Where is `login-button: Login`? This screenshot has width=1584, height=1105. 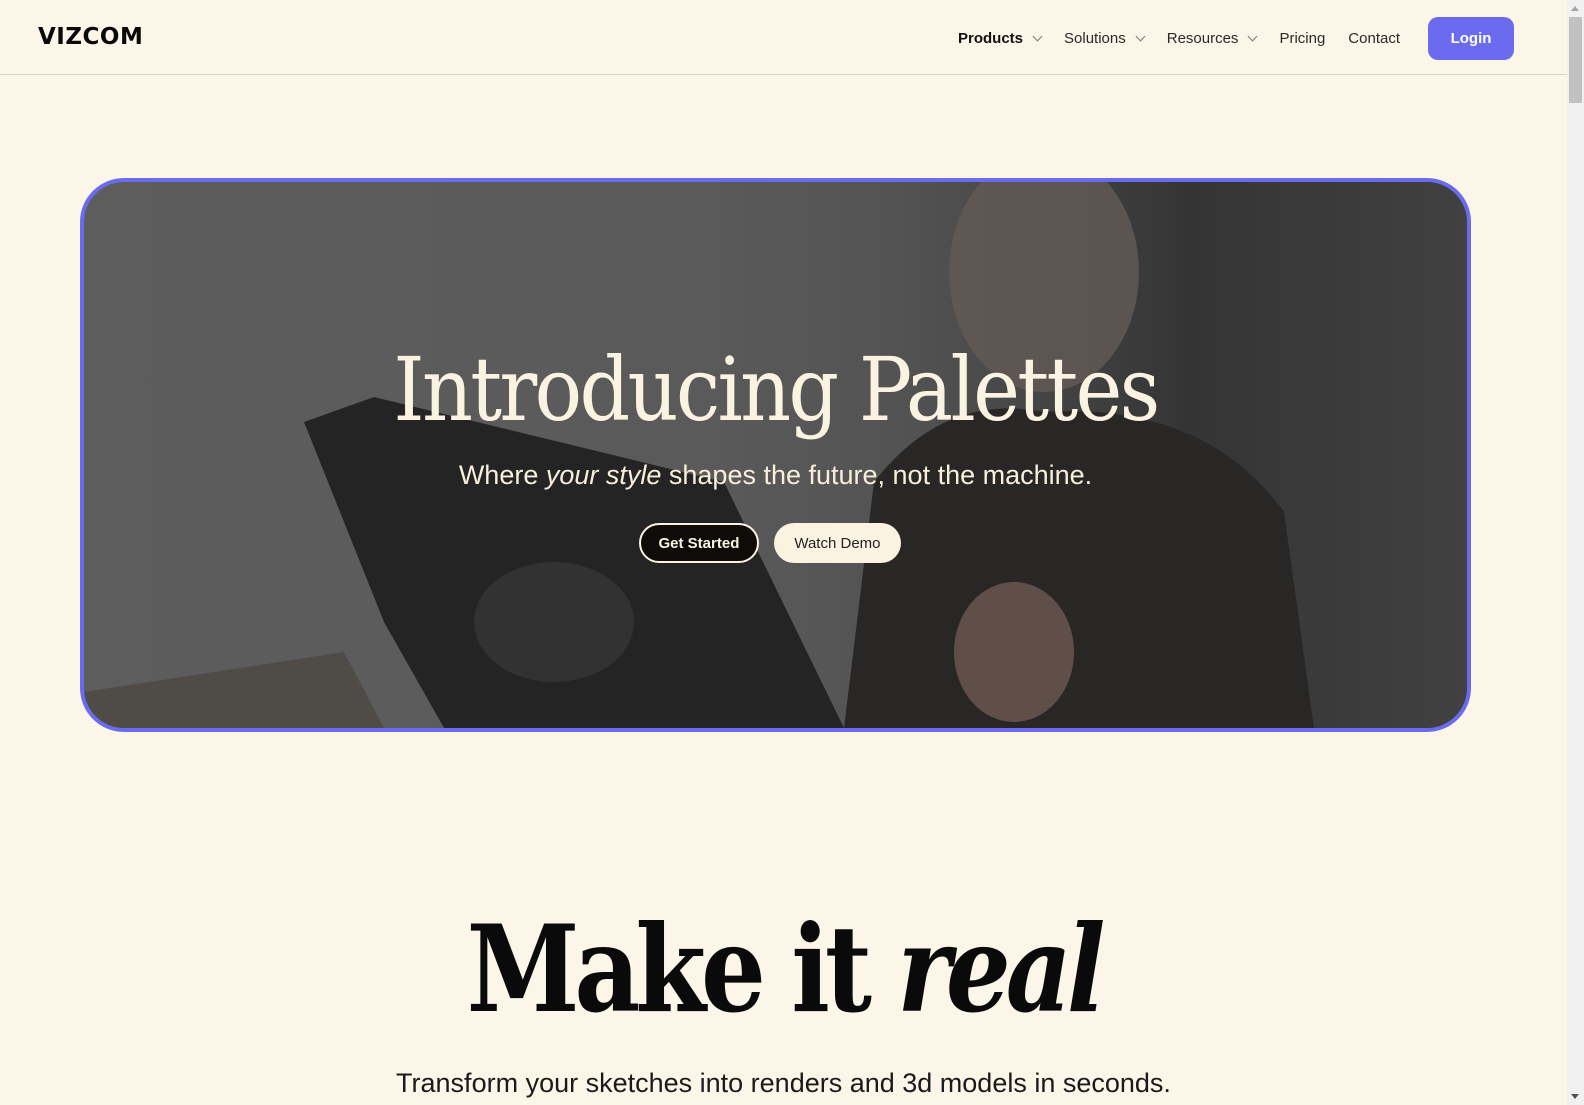
login-button: Login is located at coordinates (1471, 38).